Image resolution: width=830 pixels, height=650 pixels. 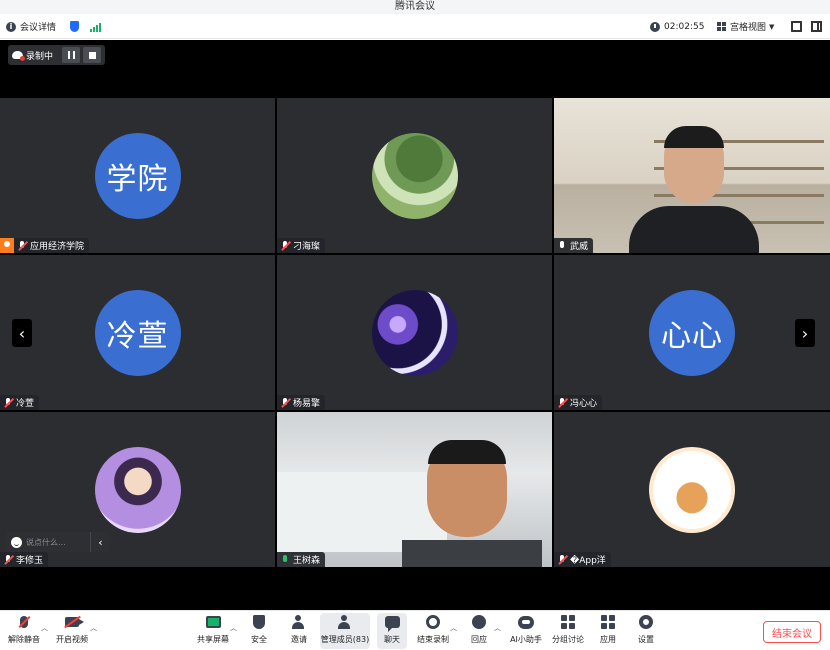 What do you see at coordinates (568, 622) in the screenshot?
I see `breakout-rooms-icon` at bounding box center [568, 622].